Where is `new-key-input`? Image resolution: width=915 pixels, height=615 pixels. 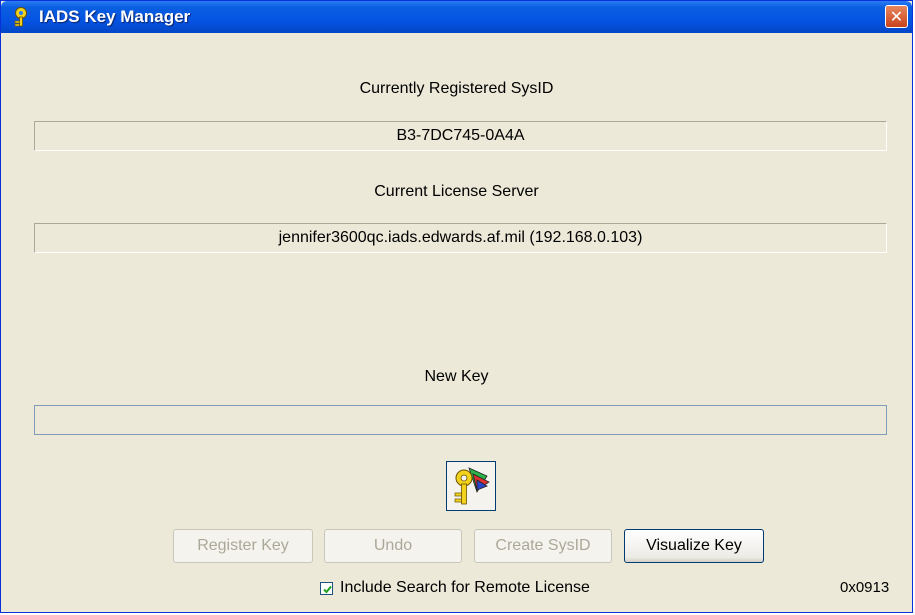
new-key-input is located at coordinates (460, 420).